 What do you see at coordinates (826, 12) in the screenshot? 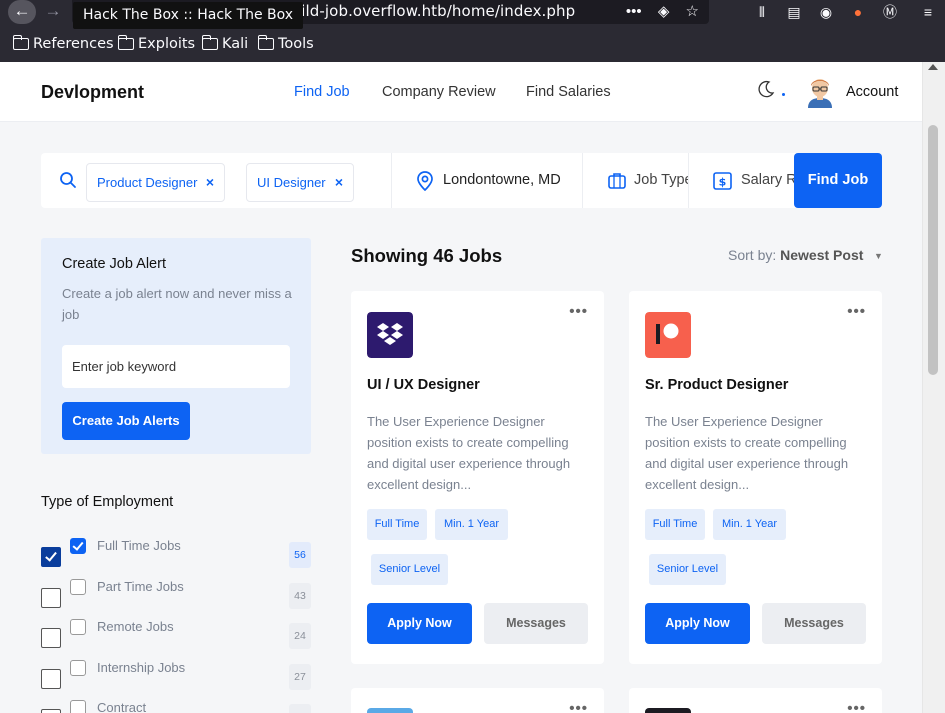
I see `account-icon: ◉` at bounding box center [826, 12].